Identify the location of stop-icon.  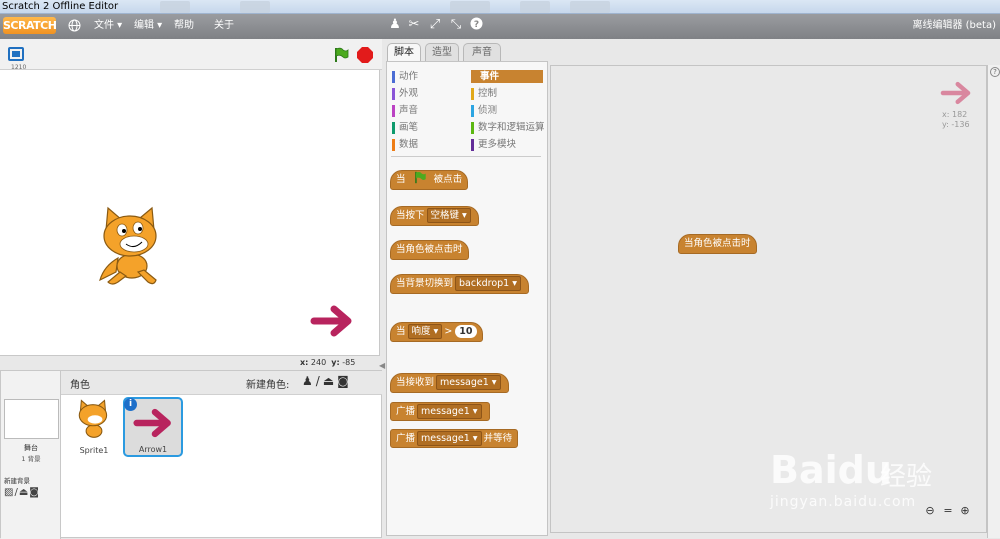
(365, 55).